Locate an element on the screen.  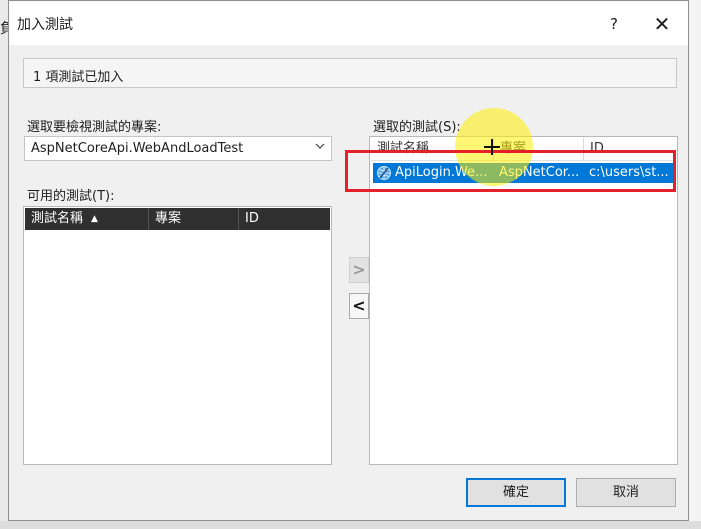
dialog-title: 加入測試 is located at coordinates (45, 25).